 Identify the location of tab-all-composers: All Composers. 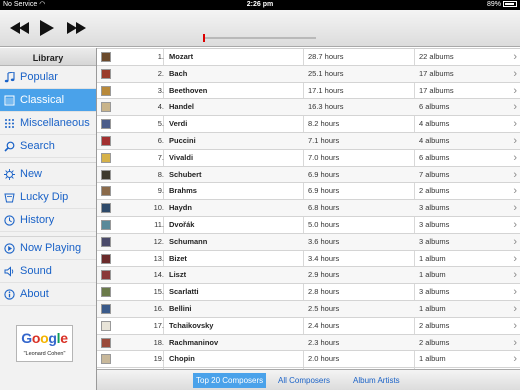
(304, 380).